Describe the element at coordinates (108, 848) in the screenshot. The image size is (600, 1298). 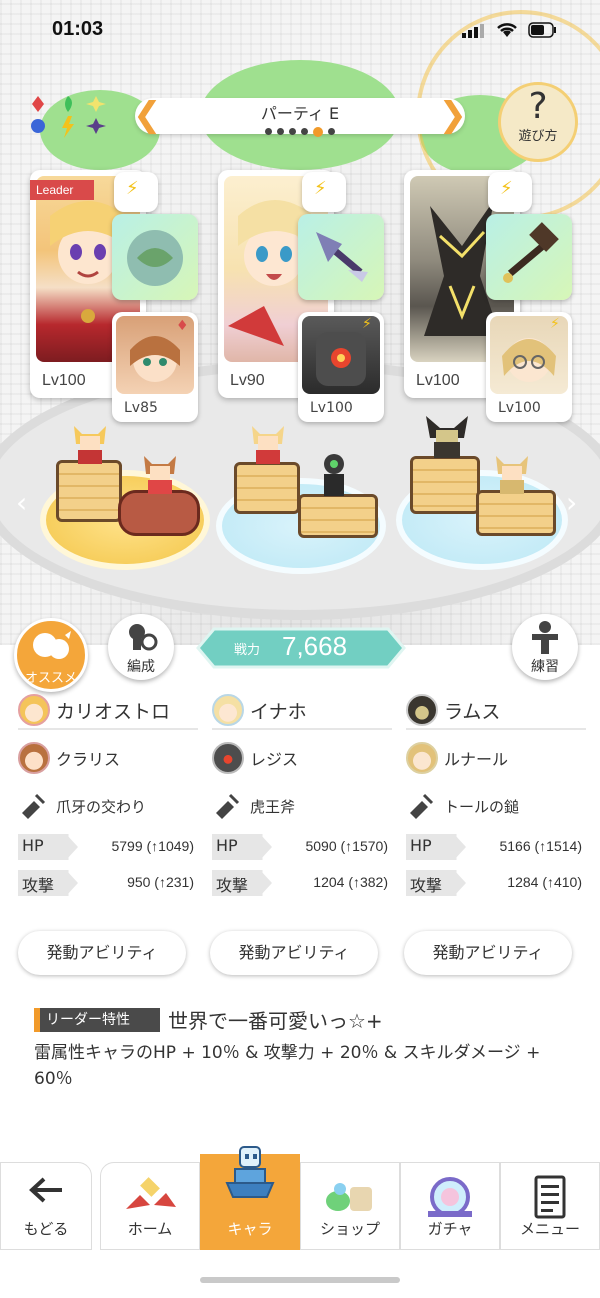
I see `hp-stat: HP 5799 (↑1049)` at that location.